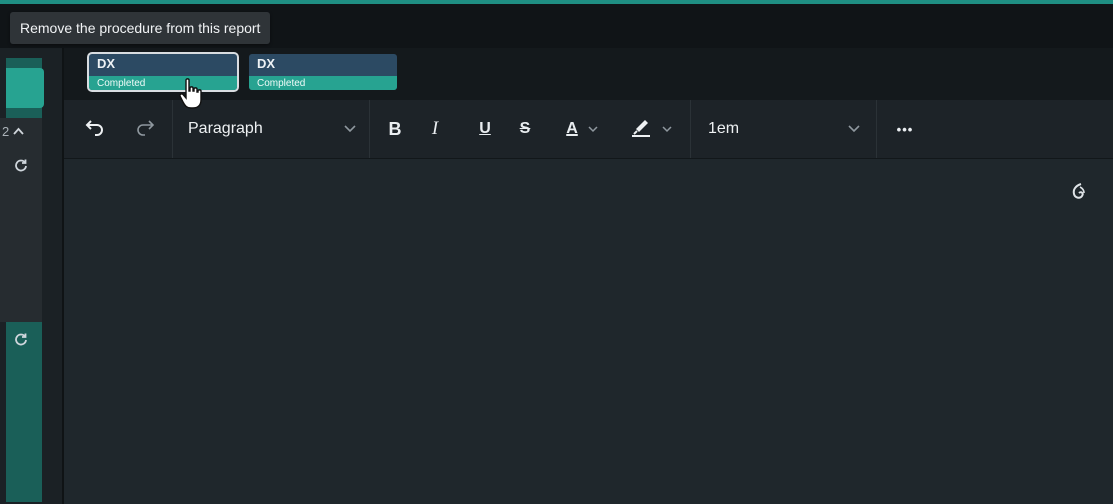 The image size is (1113, 504). Describe the element at coordinates (25, 88) in the screenshot. I see `rail-top-button` at that location.